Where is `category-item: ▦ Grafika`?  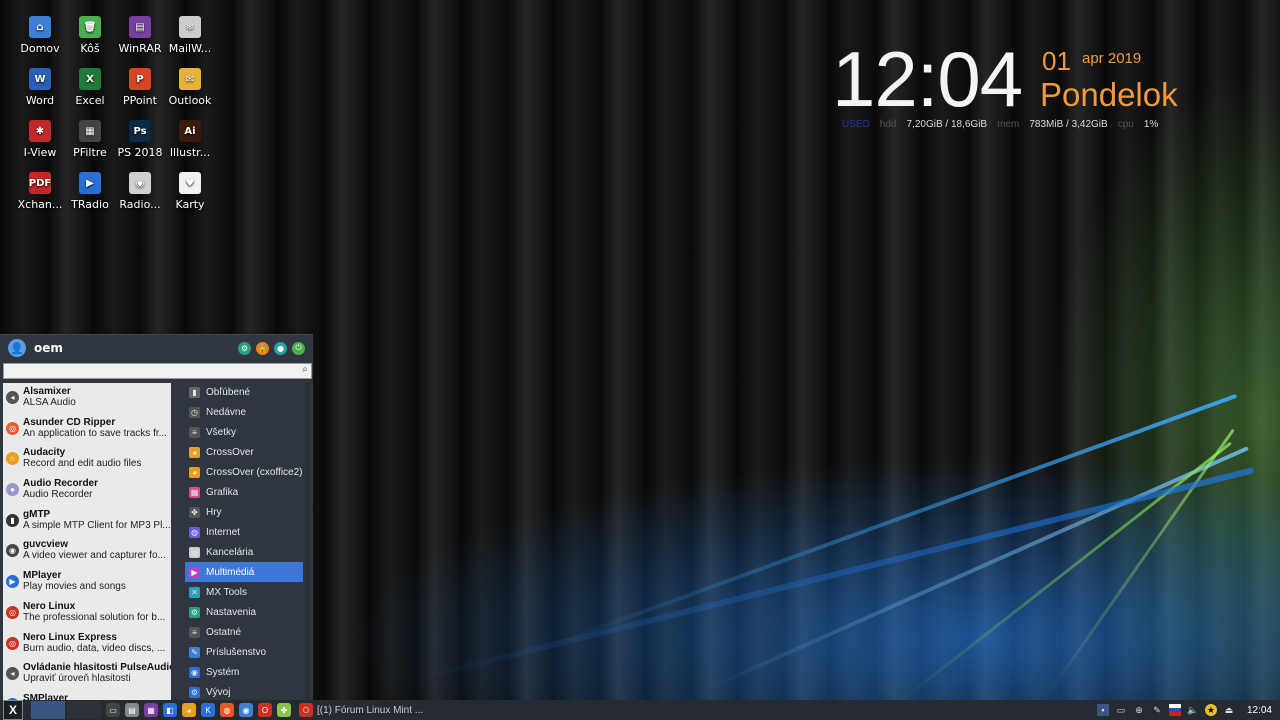 category-item: ▦ Grafika is located at coordinates (244, 492).